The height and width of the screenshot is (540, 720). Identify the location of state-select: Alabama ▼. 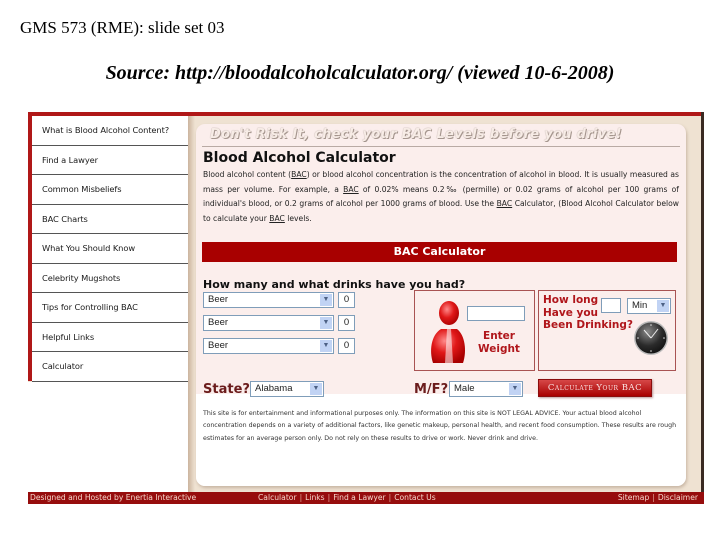
(287, 389).